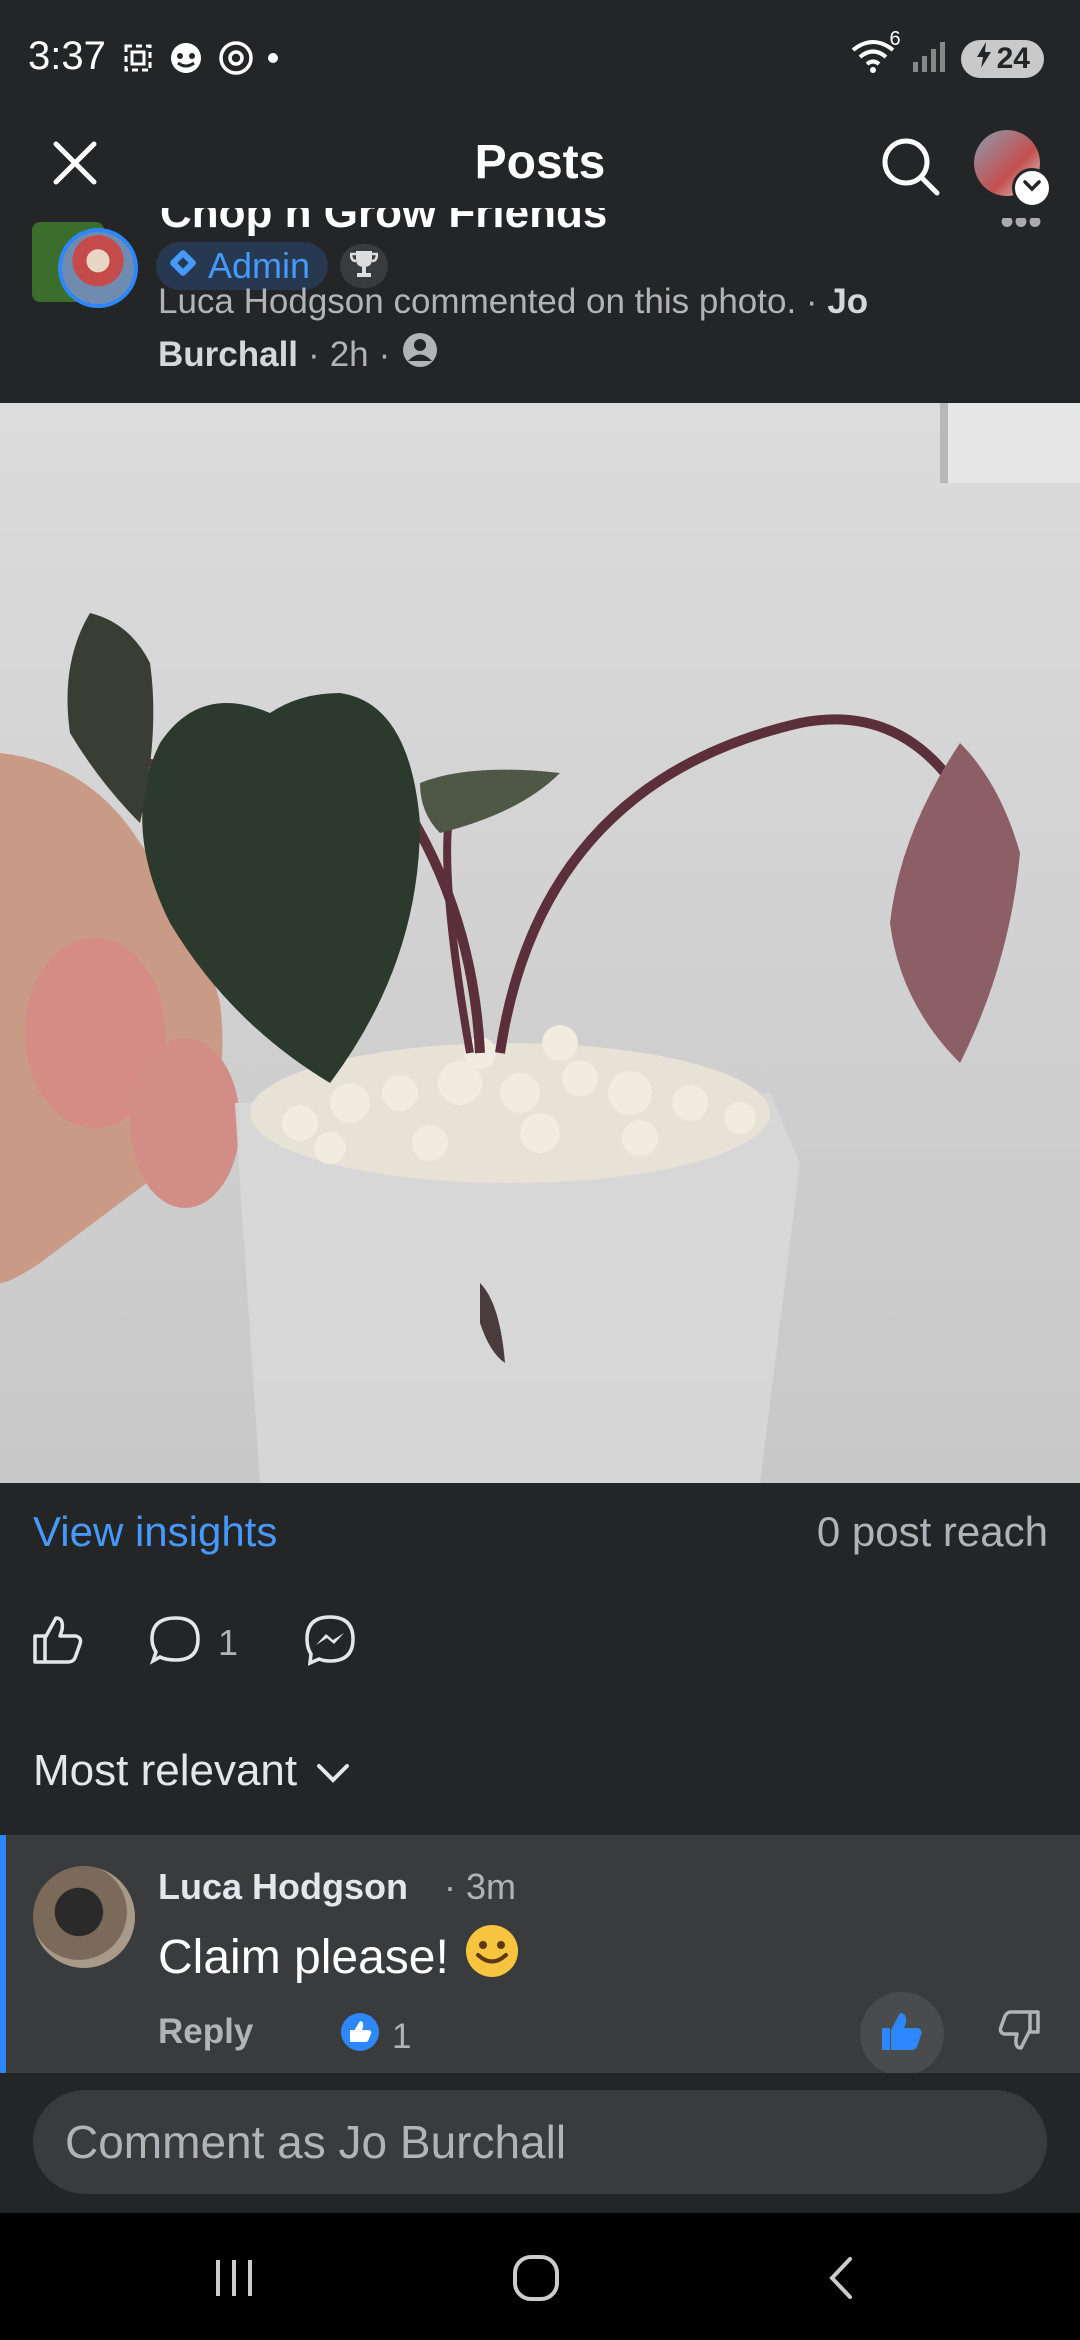 The width and height of the screenshot is (1080, 2340). Describe the element at coordinates (176, 1642) in the screenshot. I see `comment-bubble-icon` at that location.